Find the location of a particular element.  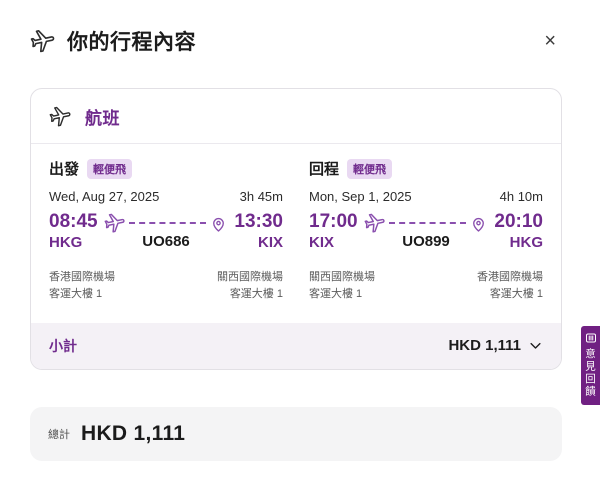

segment-header: 出發 輕便飛 is located at coordinates (166, 168).